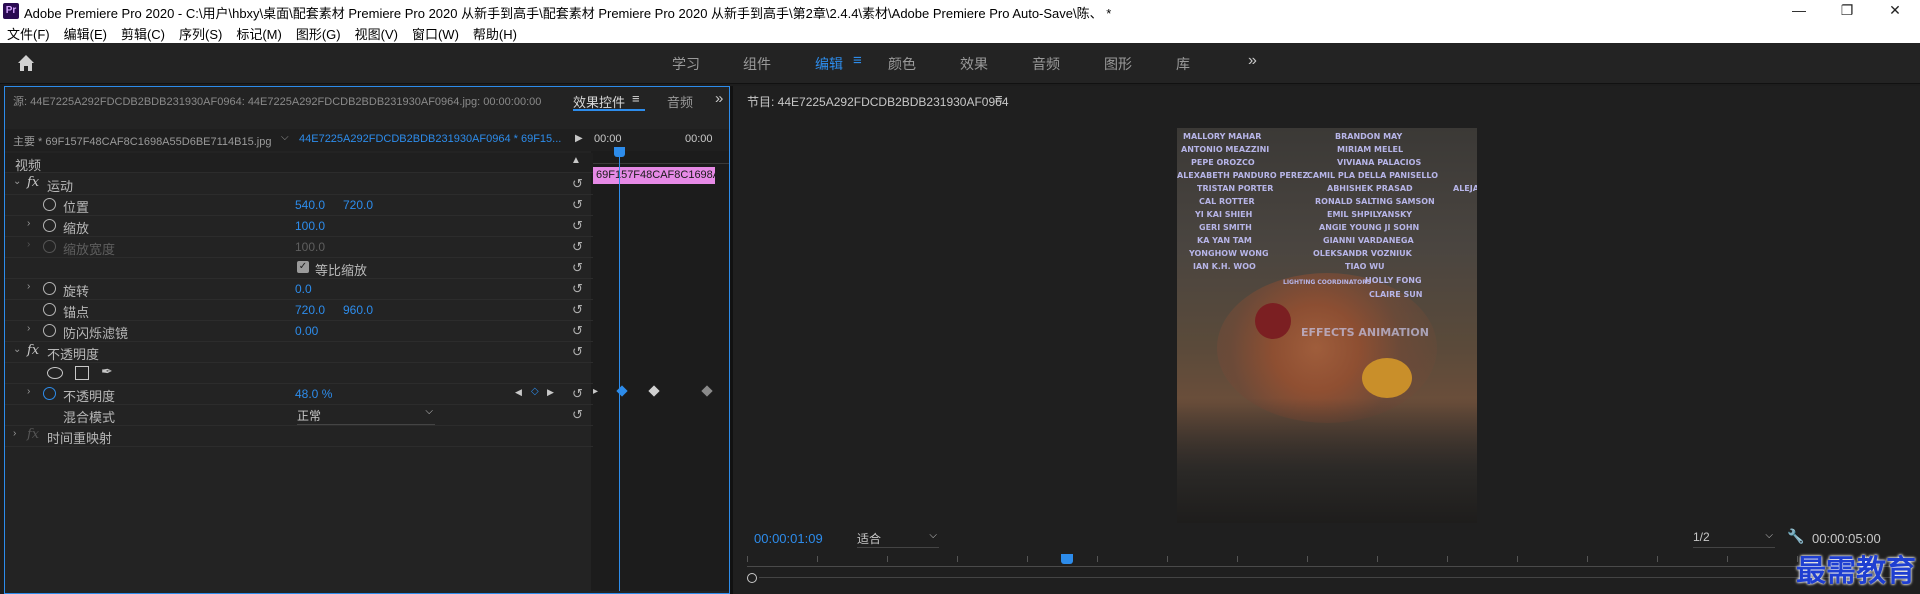  I want to click on minimize-button: —, so click(1799, 11).